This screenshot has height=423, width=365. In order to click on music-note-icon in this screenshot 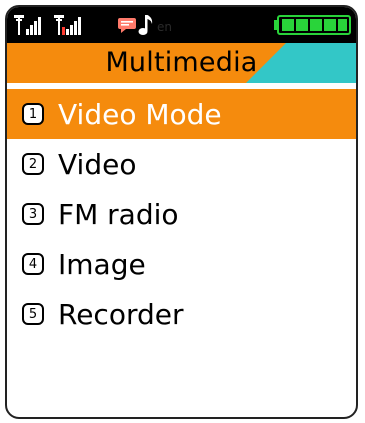, I will do `click(145, 25)`.